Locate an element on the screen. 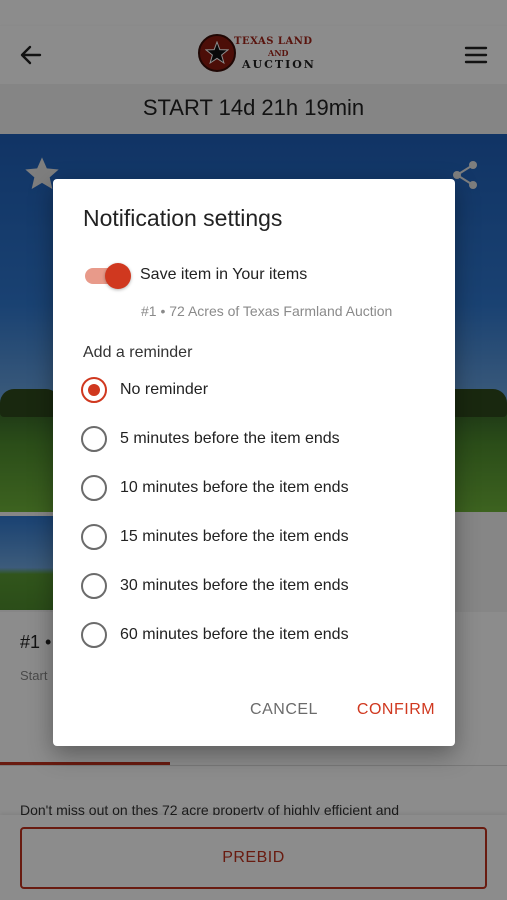 The image size is (507, 900). option-label: 30 minutes before the item ends is located at coordinates (234, 585).